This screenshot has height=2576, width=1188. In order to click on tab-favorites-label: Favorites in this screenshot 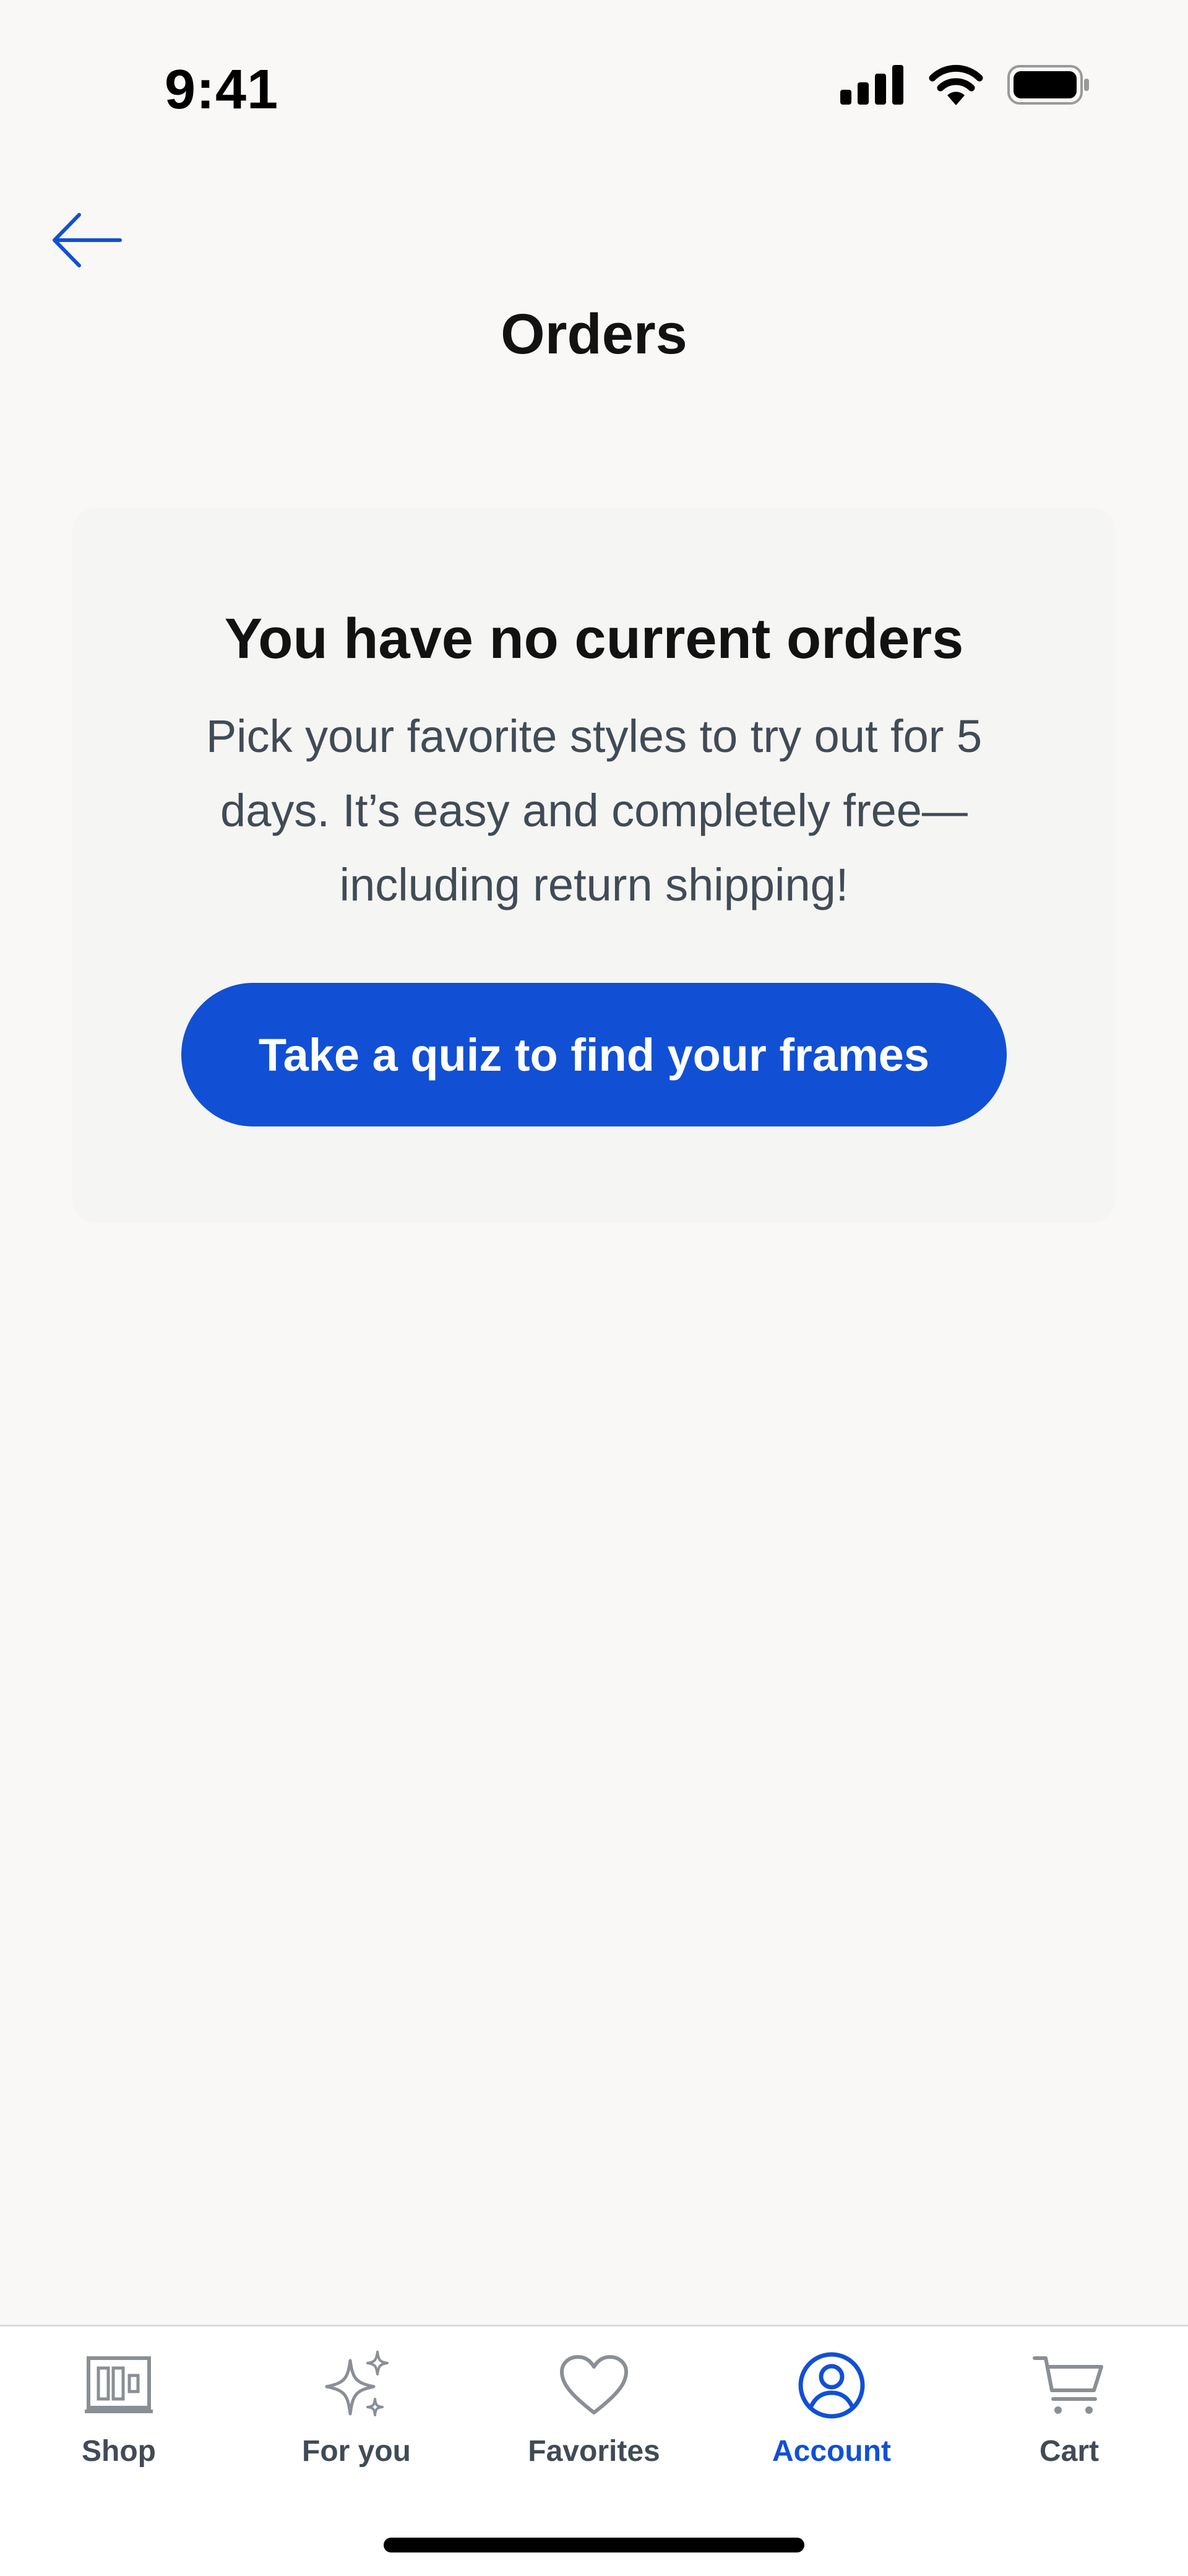, I will do `click(594, 2451)`.